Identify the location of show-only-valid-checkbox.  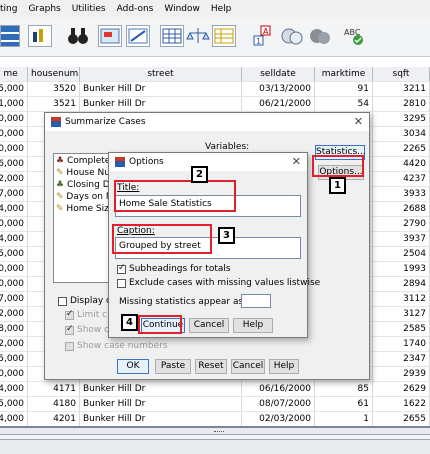
(69, 329).